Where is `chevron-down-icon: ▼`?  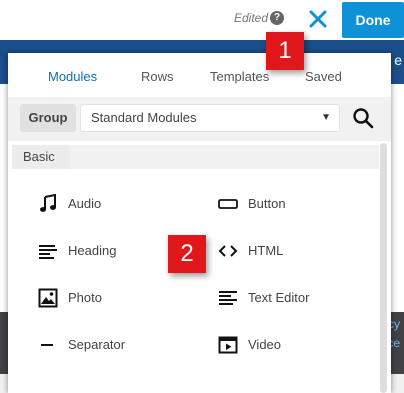 chevron-down-icon: ▼ is located at coordinates (326, 117).